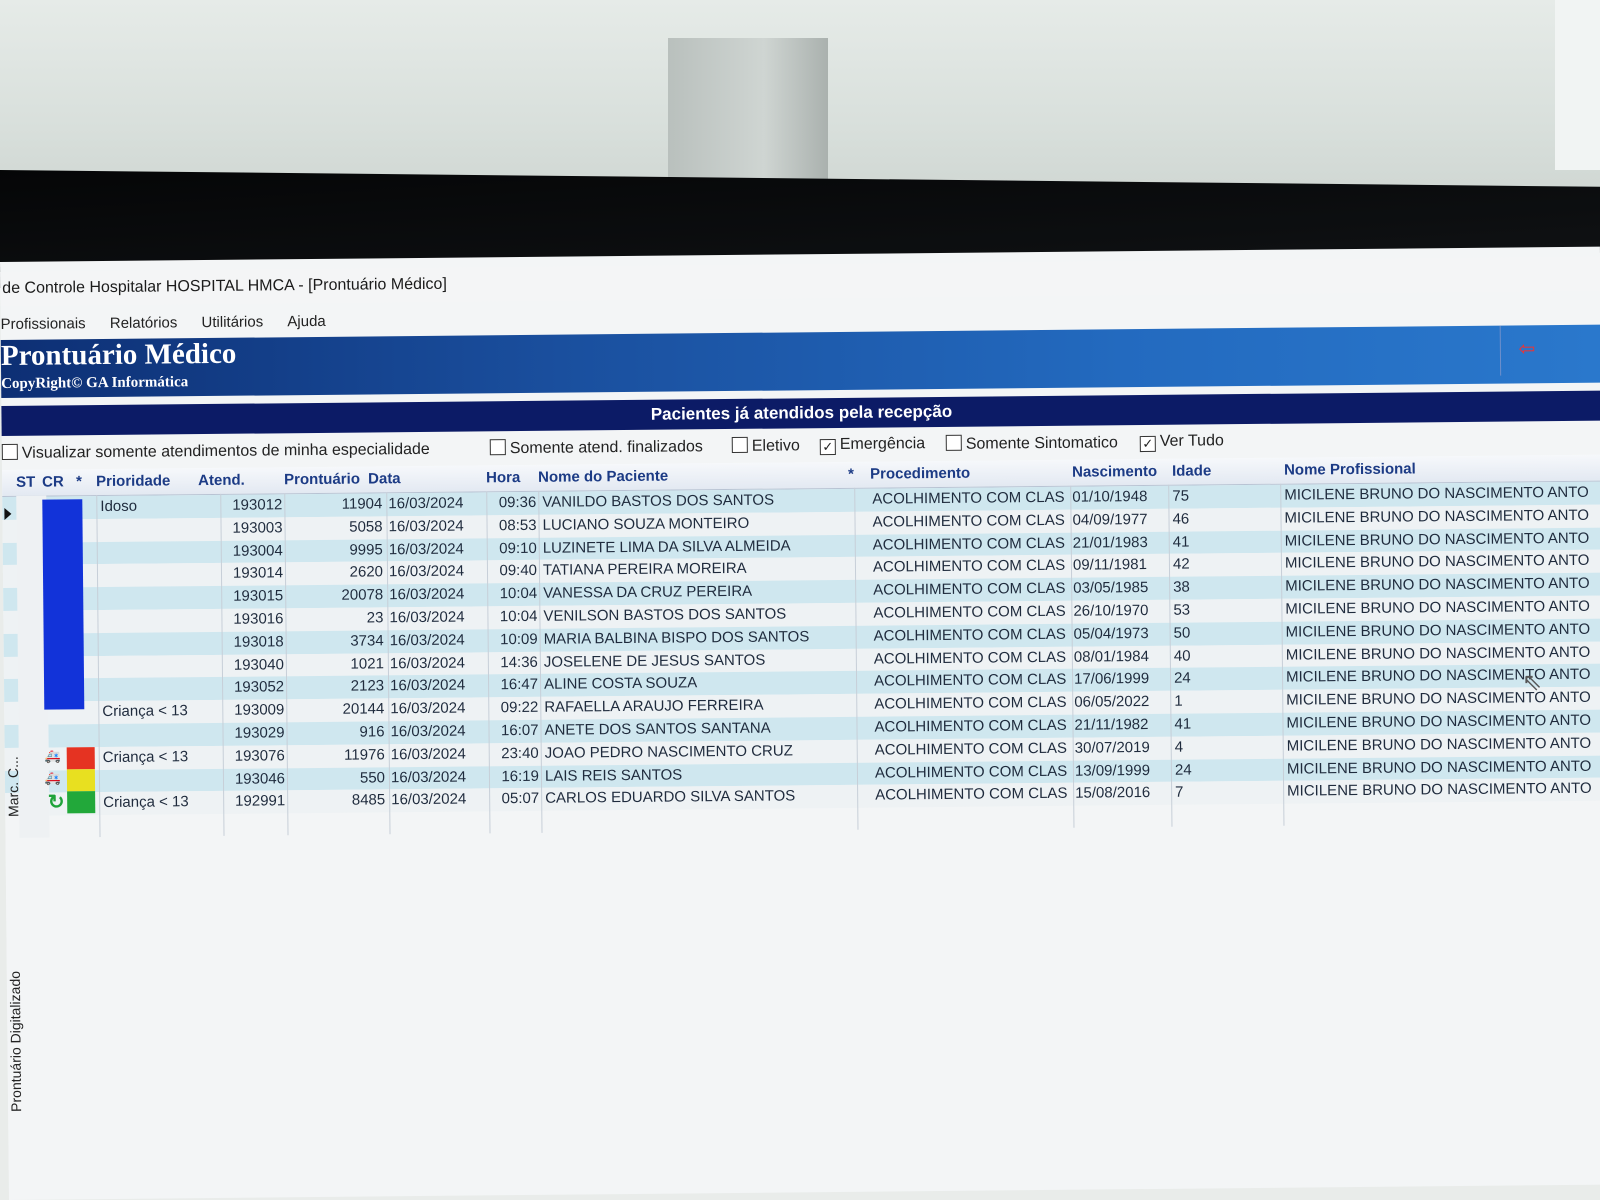 This screenshot has height=1200, width=1600. What do you see at coordinates (1031, 443) in the screenshot?
I see `filter-sintomatico: Somente Sintomatico` at bounding box center [1031, 443].